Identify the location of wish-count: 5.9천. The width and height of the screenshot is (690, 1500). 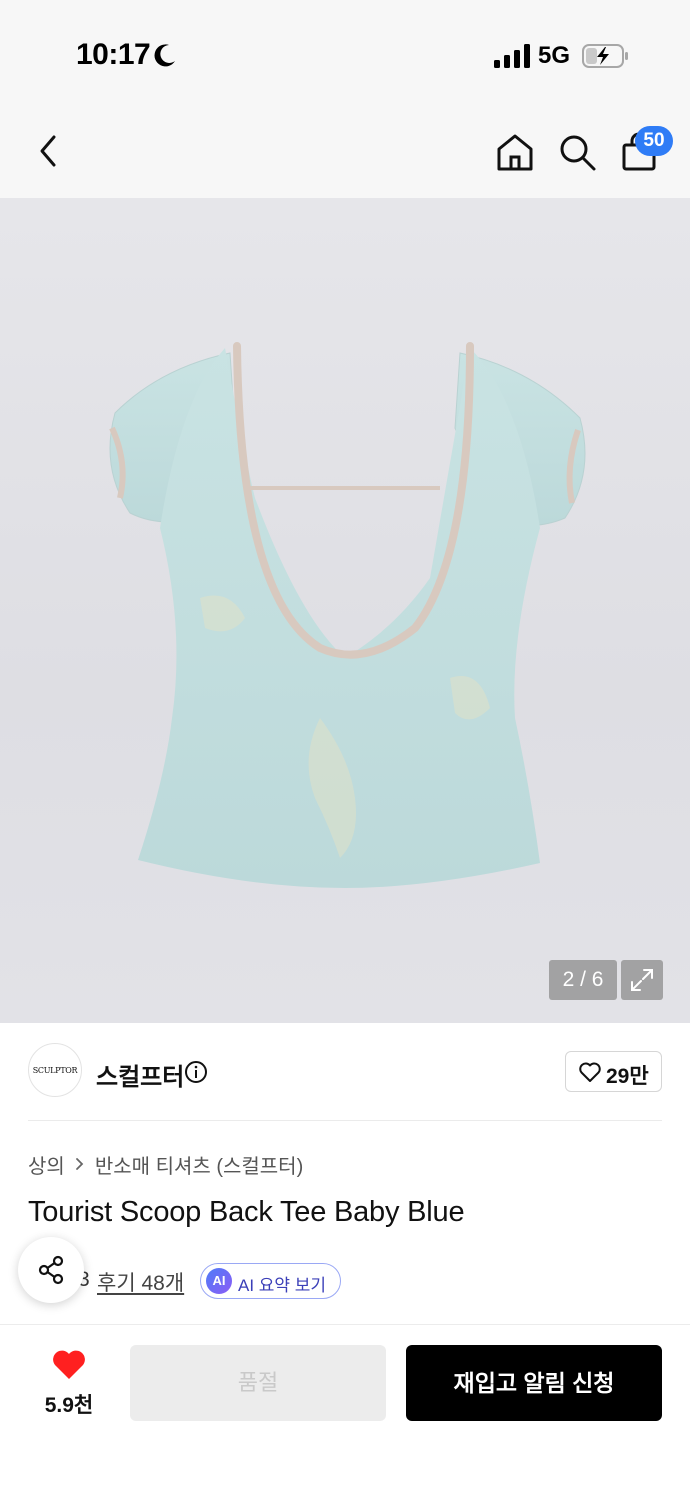
(69, 1405).